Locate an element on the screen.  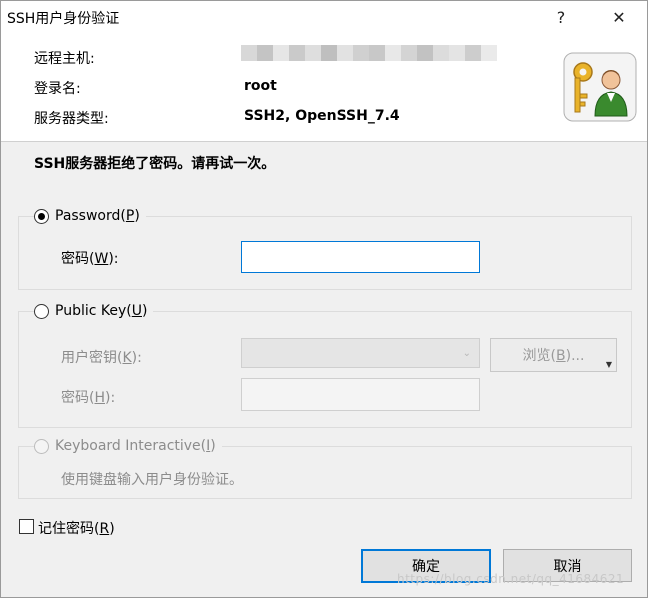
watermark-text: https://blog.csdn.net/qq_41684621 is located at coordinates (511, 579).